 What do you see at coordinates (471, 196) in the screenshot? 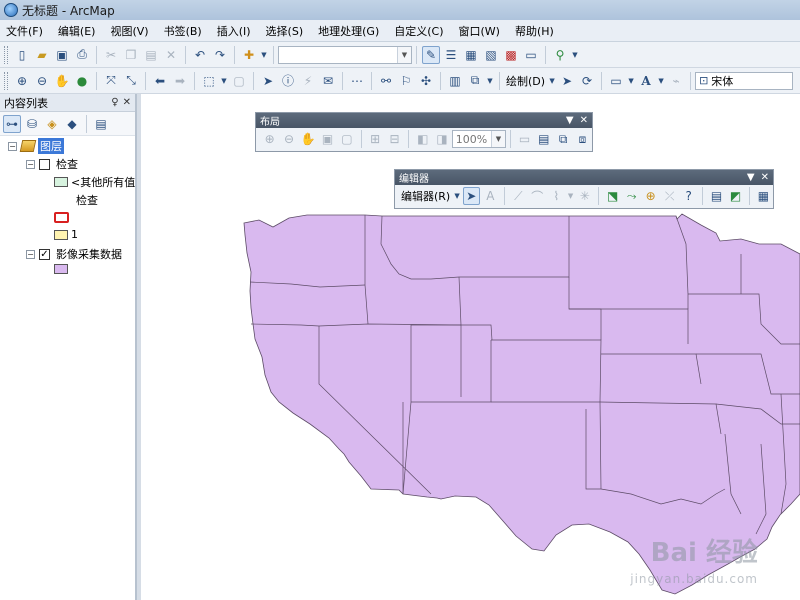
I see `edit-tool-icon: ➤` at bounding box center [471, 196].